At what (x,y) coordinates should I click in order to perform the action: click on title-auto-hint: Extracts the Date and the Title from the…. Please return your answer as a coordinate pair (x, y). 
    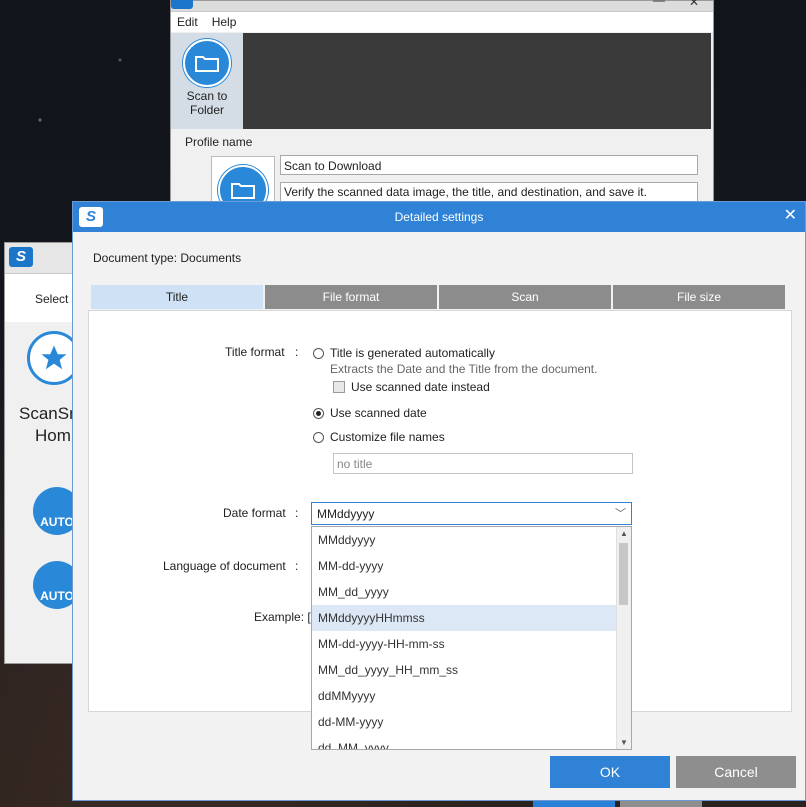
    Looking at the image, I should click on (464, 369).